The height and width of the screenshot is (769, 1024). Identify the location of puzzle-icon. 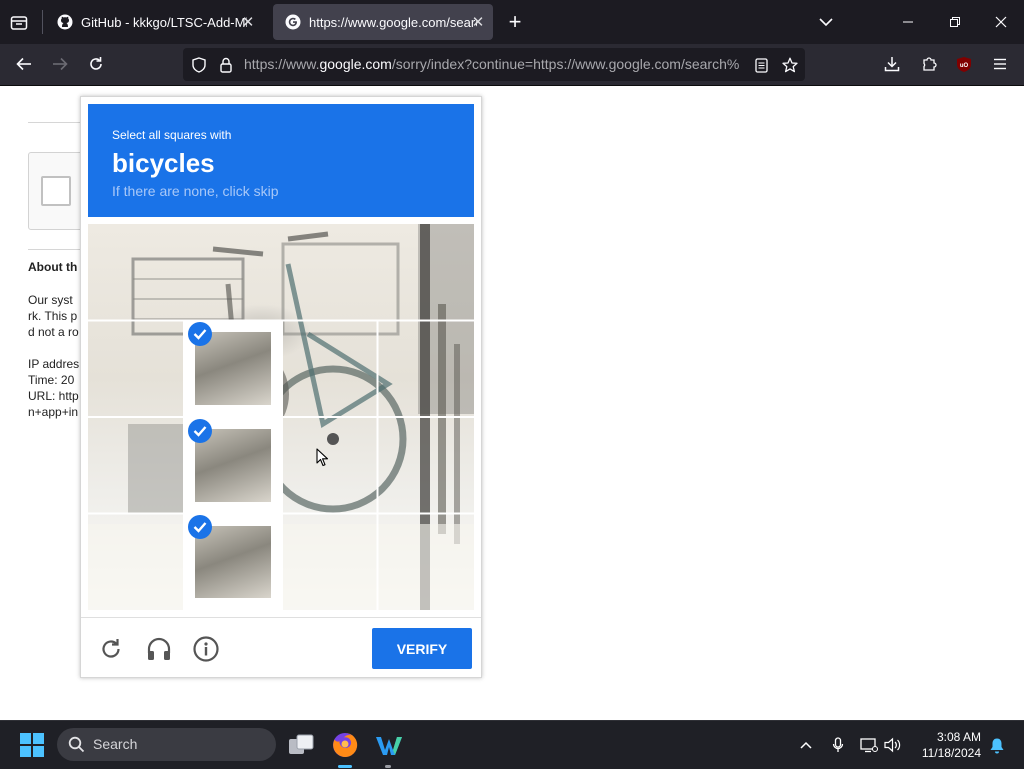
(930, 64).